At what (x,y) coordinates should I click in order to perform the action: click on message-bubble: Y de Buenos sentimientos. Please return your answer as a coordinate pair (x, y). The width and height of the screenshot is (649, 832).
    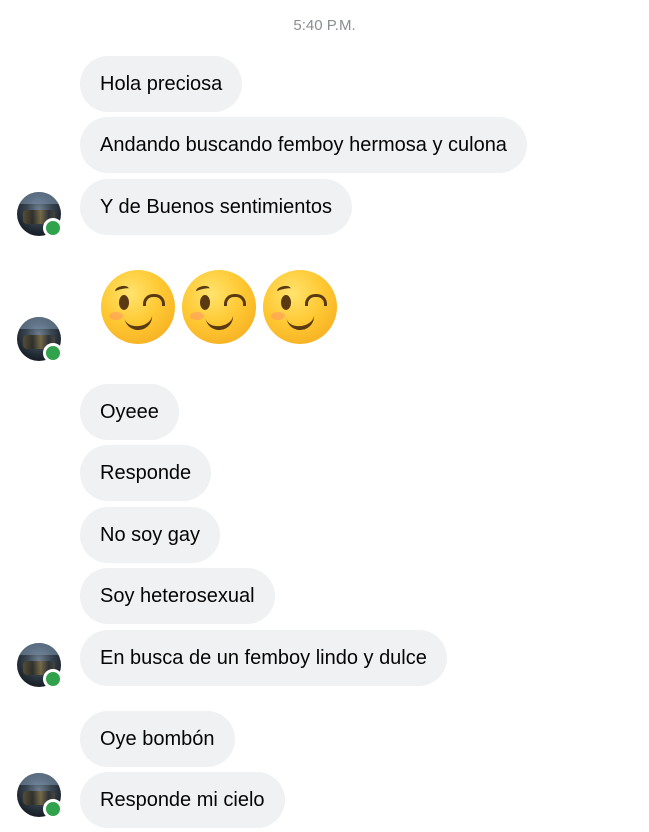
    Looking at the image, I should click on (216, 207).